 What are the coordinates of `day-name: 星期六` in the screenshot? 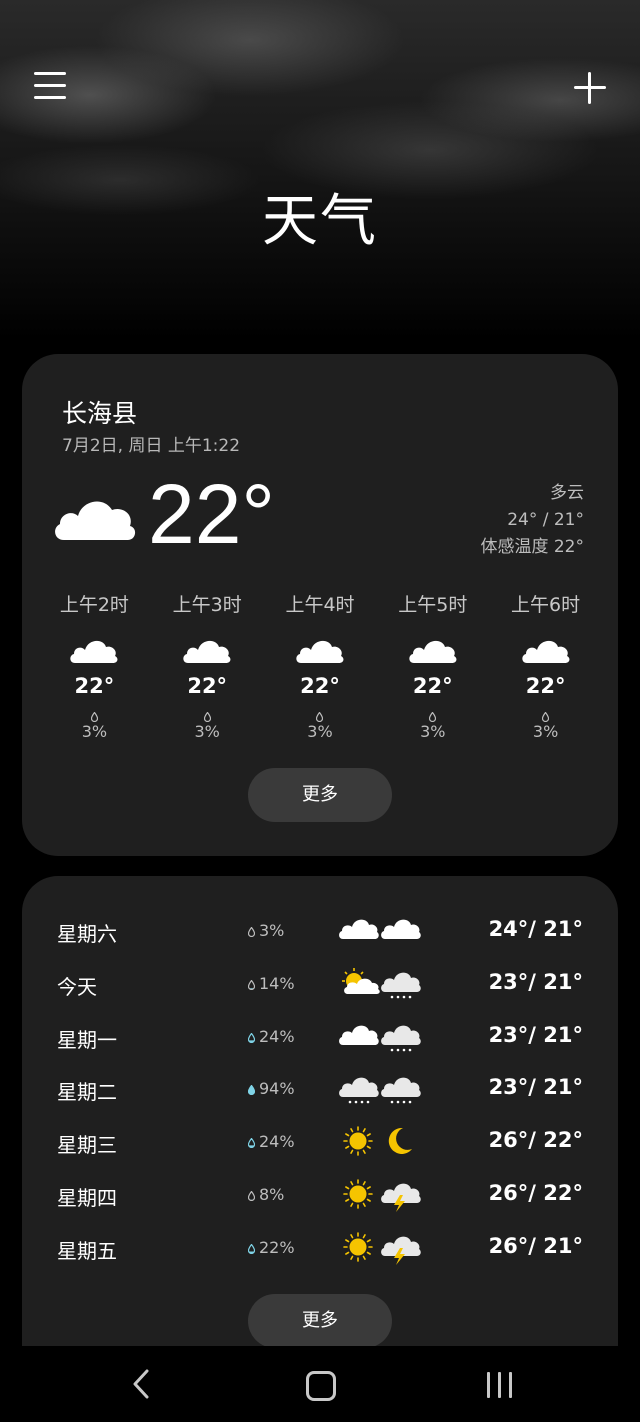 It's located at (87, 934).